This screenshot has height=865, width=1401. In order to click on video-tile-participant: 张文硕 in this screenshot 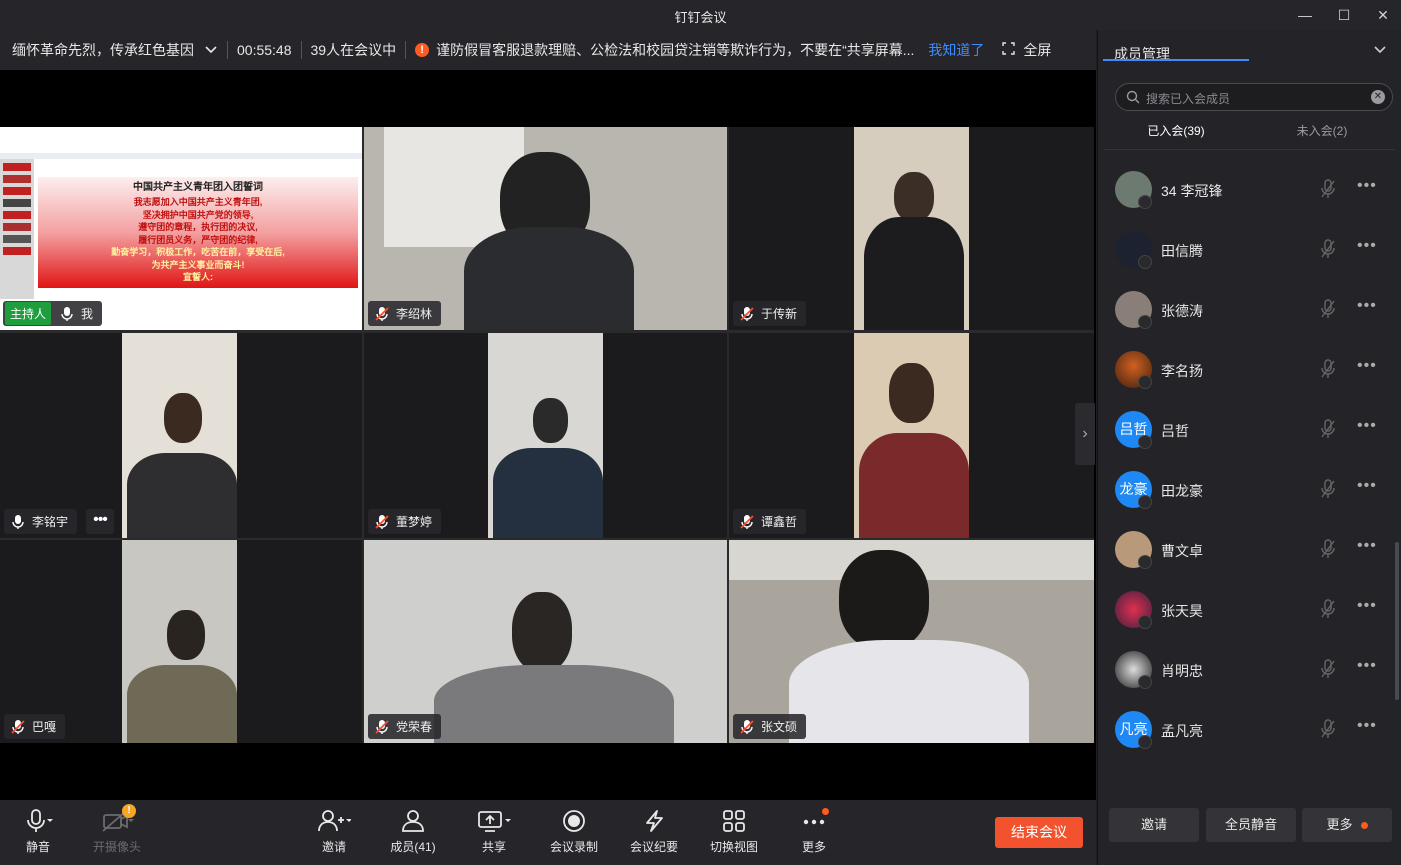, I will do `click(911, 641)`.